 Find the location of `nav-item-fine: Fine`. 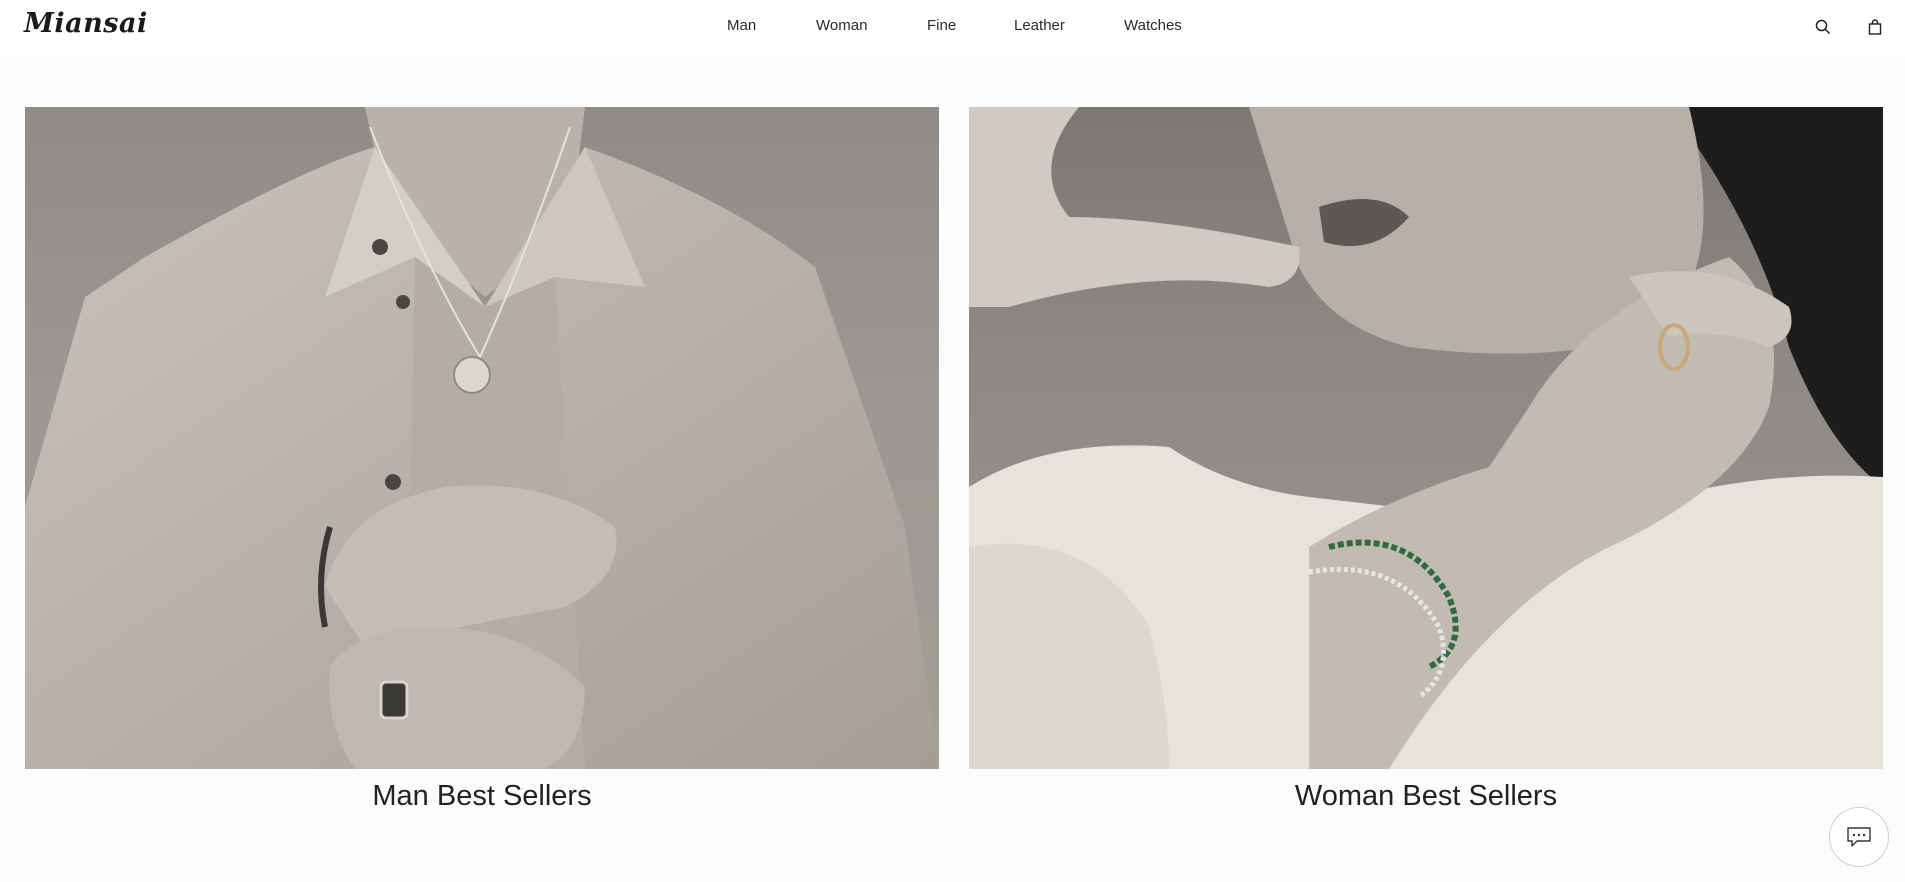

nav-item-fine: Fine is located at coordinates (941, 25).